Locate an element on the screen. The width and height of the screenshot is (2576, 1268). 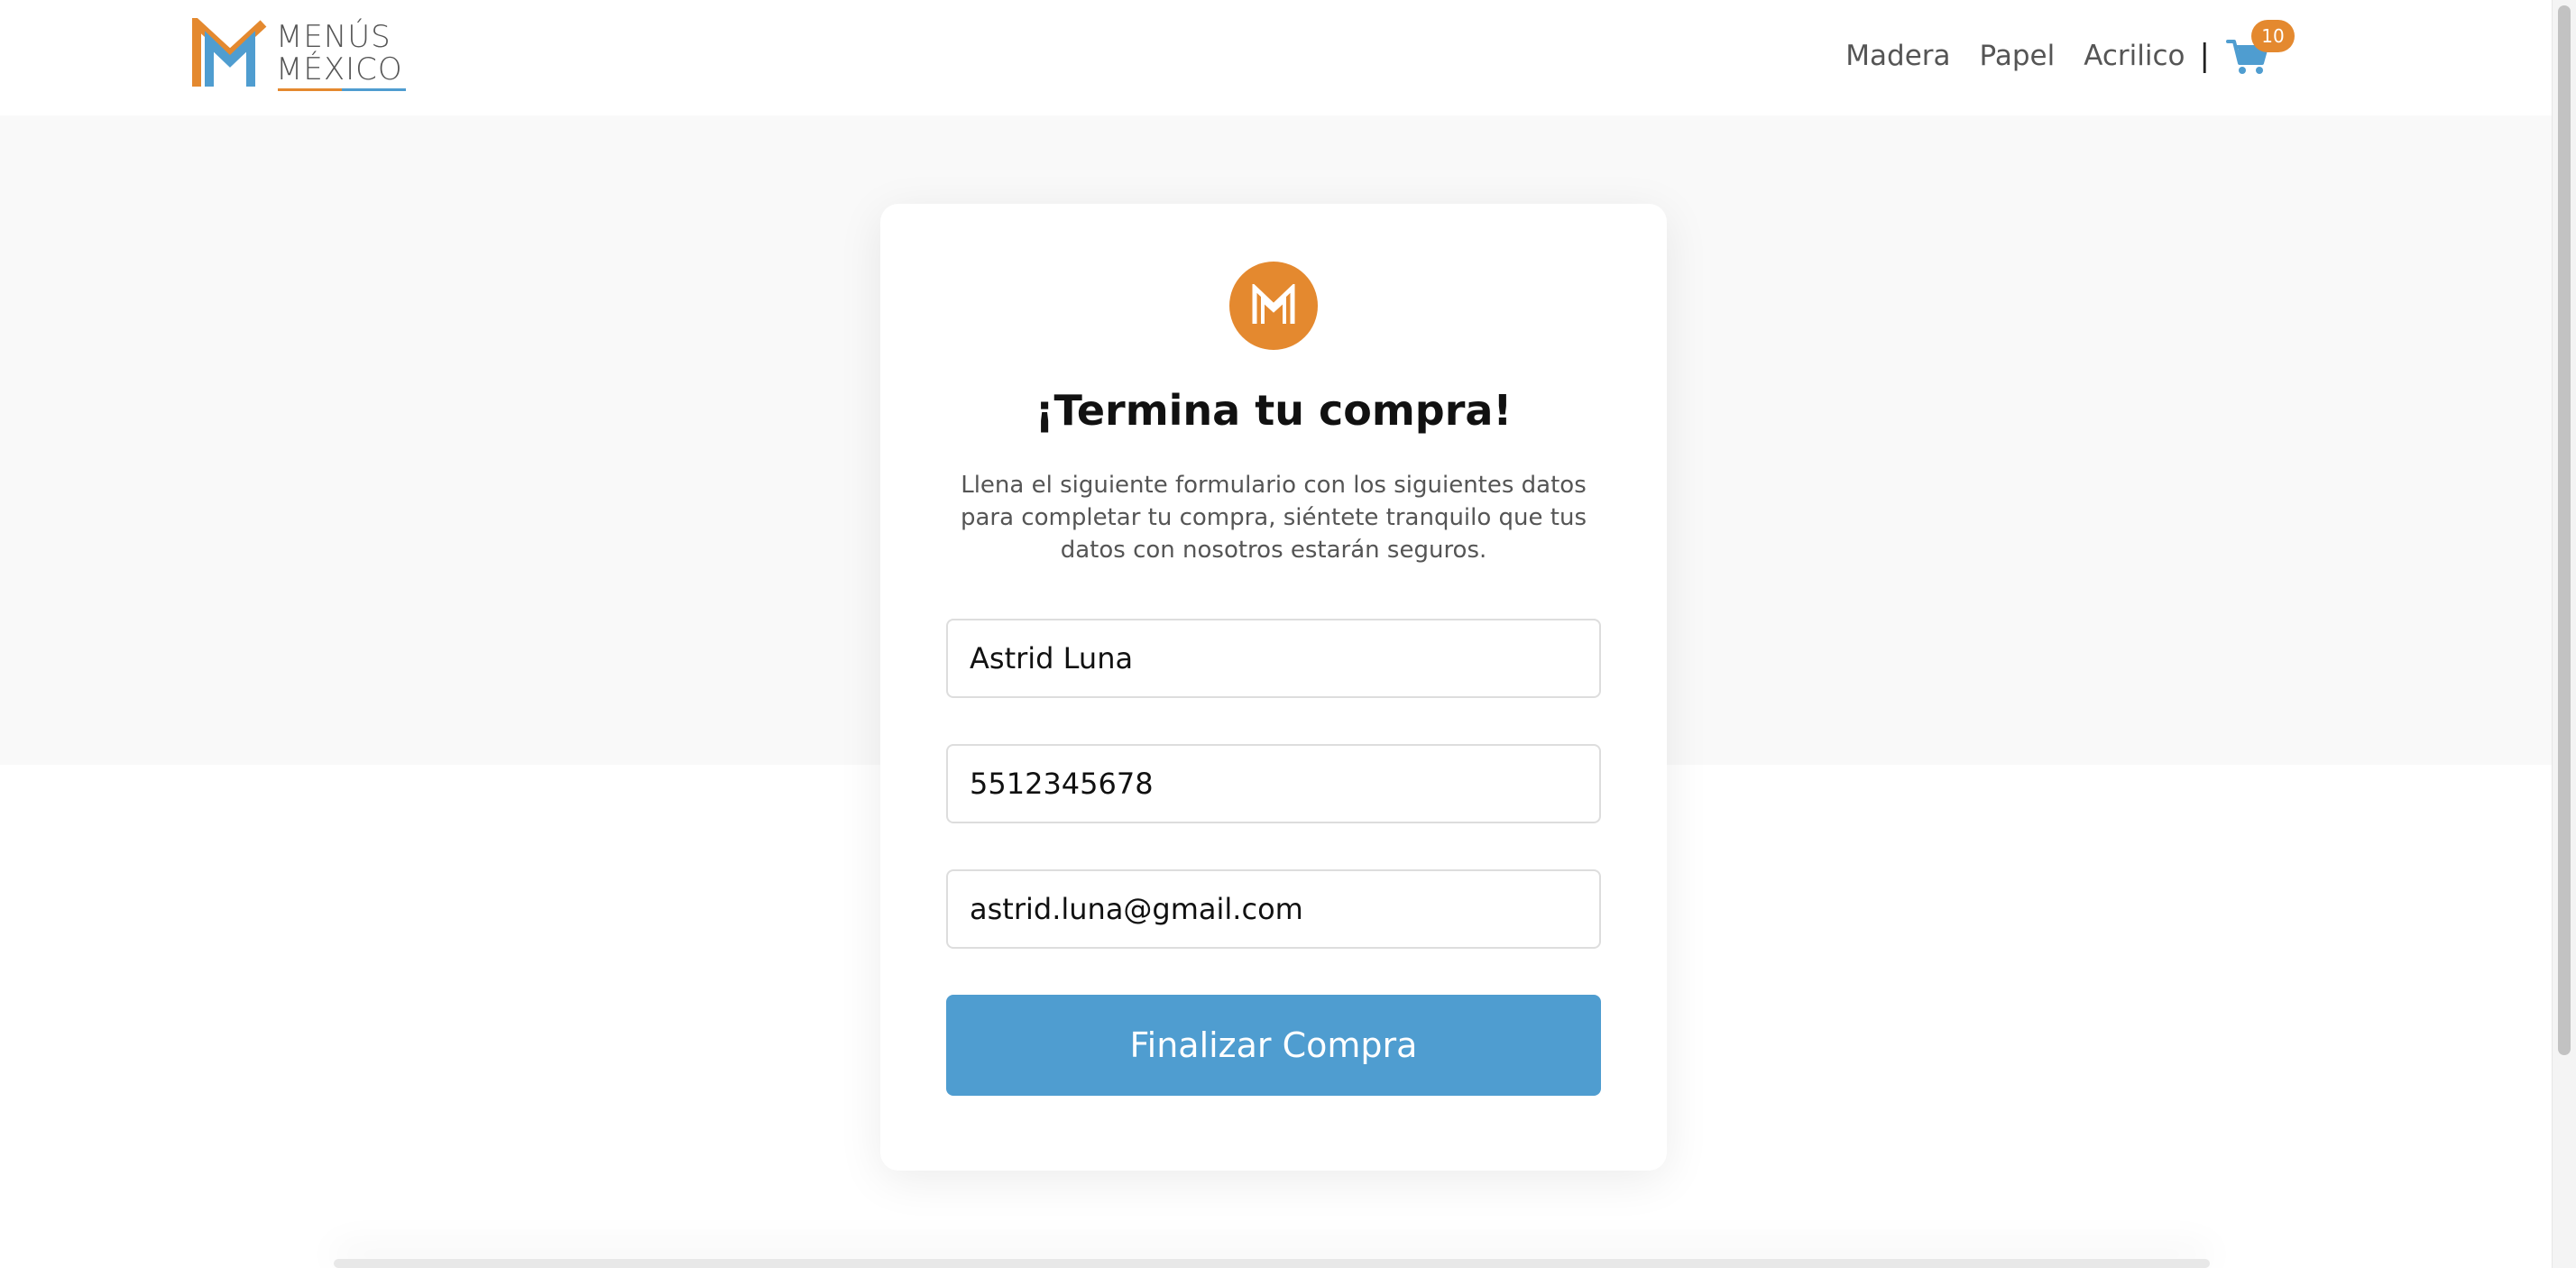
card-logo-badge is located at coordinates (1273, 306).